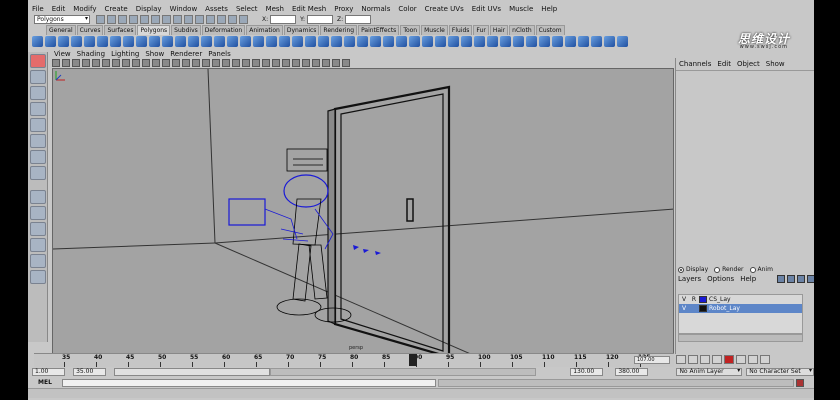  I want to click on playback-start-field: 35.00, so click(90, 372).